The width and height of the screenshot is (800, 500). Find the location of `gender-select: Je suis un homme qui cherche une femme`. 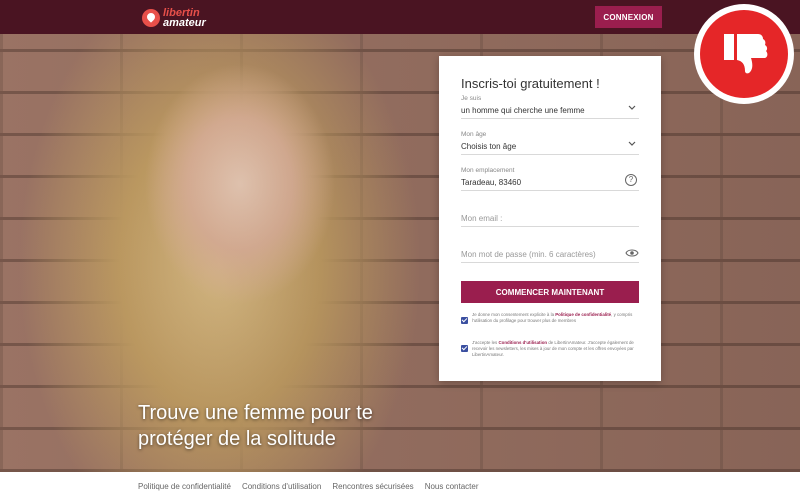

gender-select: Je suis un homme qui cherche une femme is located at coordinates (550, 107).